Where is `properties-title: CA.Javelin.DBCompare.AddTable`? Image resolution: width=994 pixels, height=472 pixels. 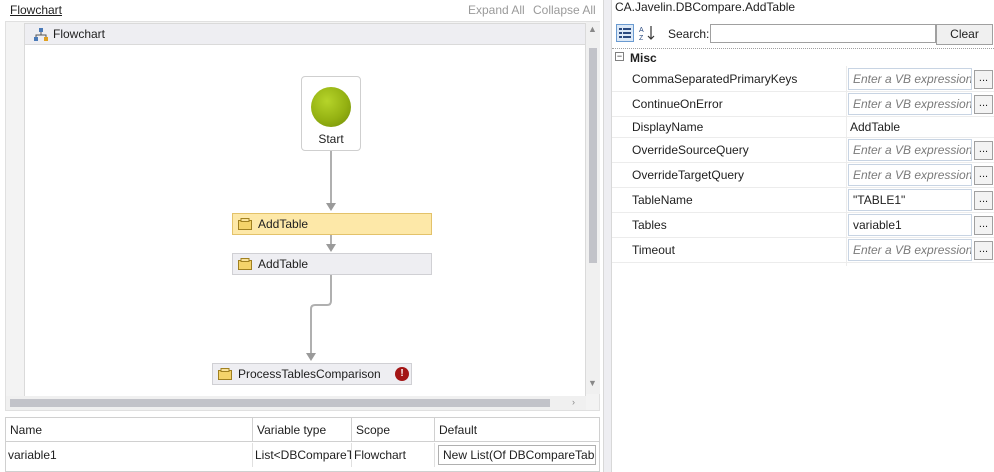
properties-title: CA.Javelin.DBCompare.AddTable is located at coordinates (705, 7).